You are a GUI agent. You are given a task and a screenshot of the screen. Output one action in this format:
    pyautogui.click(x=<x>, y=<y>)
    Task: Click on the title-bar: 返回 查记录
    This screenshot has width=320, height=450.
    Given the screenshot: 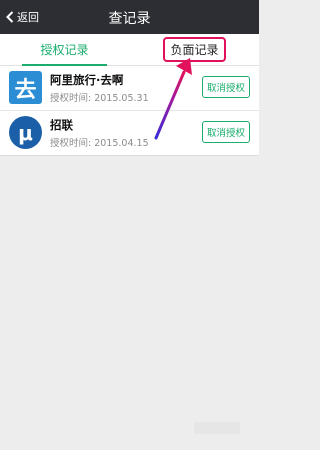 What is the action you would take?
    pyautogui.click(x=129, y=17)
    